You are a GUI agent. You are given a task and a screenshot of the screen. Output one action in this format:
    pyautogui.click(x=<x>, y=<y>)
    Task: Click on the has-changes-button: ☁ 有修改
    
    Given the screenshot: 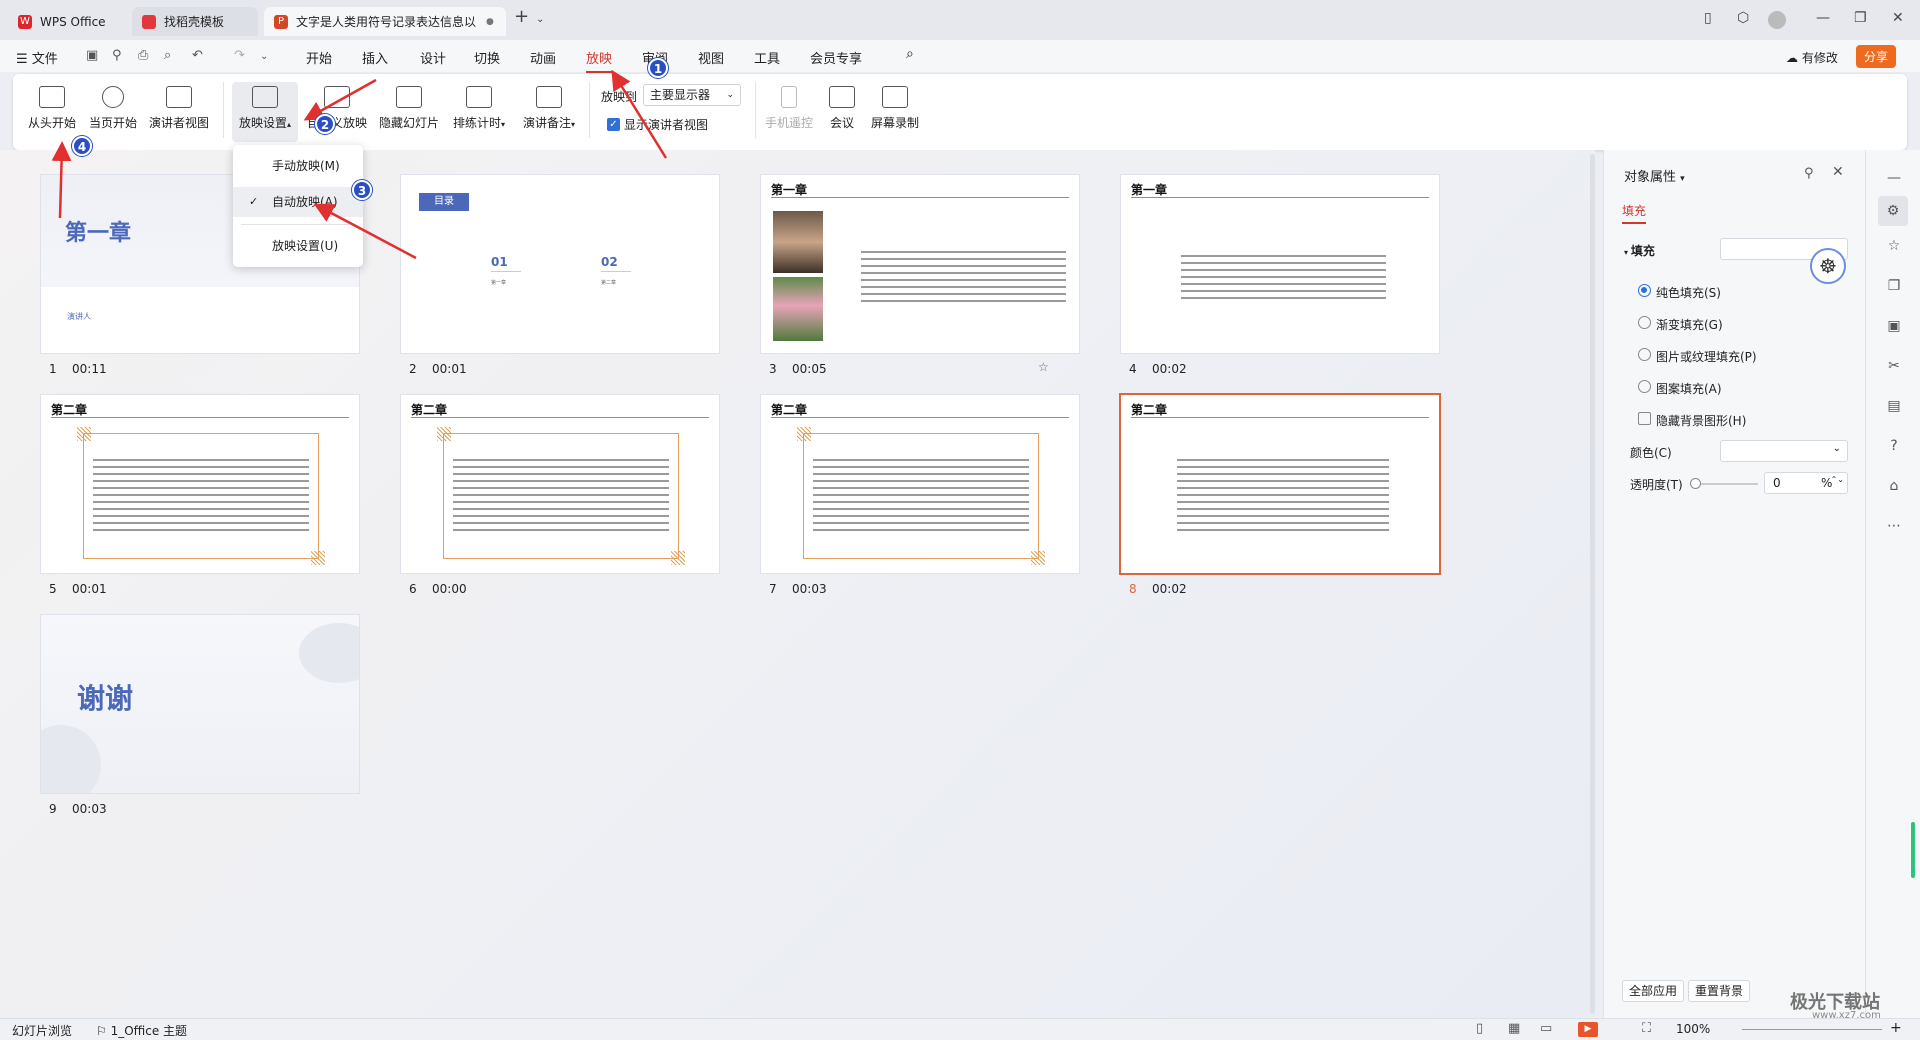 What is the action you would take?
    pyautogui.click(x=1812, y=57)
    